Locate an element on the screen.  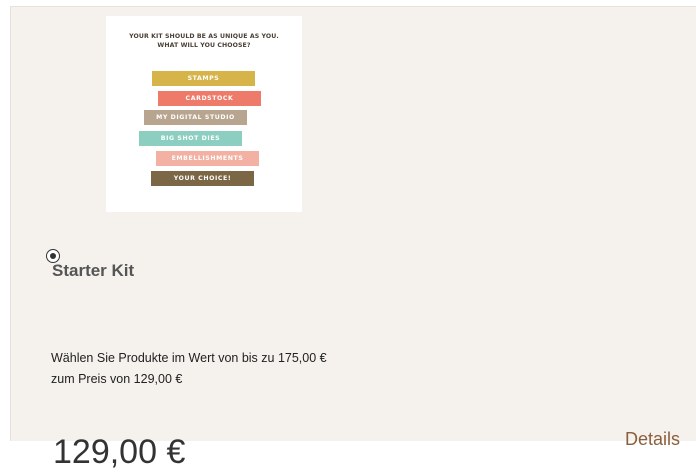
image-heading-line2: WHAT WILL YOU CHOOSE? is located at coordinates (204, 45).